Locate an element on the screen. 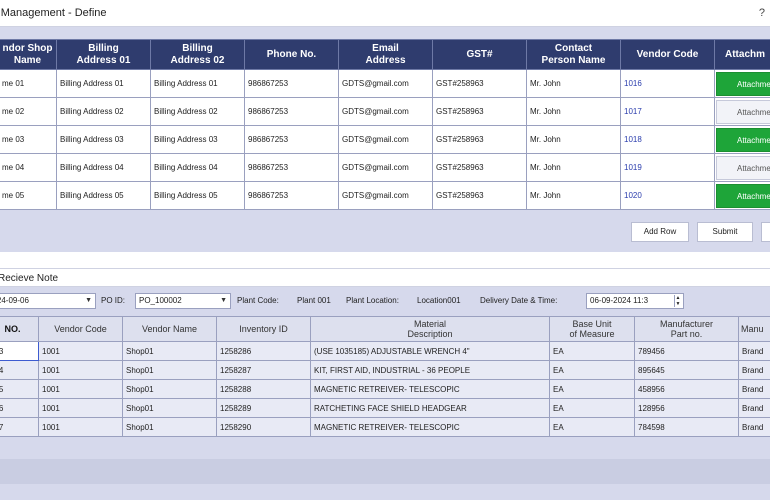  manufacturer-part-cell: 895645 is located at coordinates (686, 370).